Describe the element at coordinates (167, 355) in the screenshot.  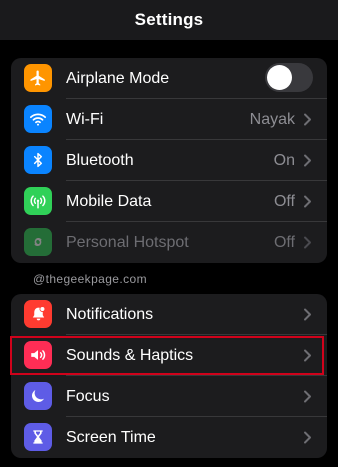
I see `sounds-haptics-highlight-box` at that location.